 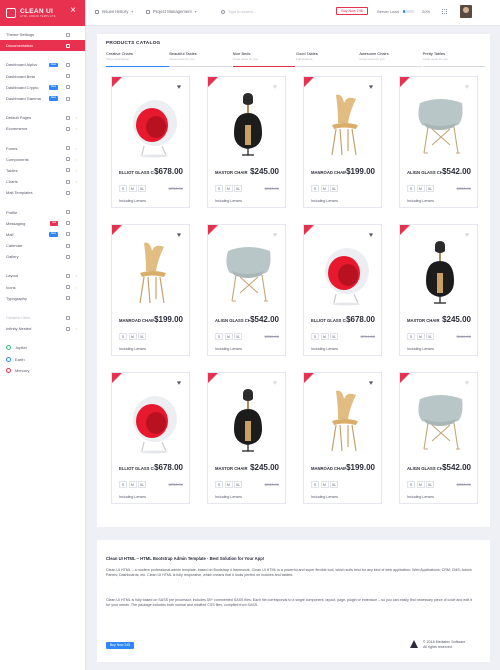 I want to click on sidebar-item-dashboard-alpha: Dashboard Alpha New, so click(x=42, y=64).